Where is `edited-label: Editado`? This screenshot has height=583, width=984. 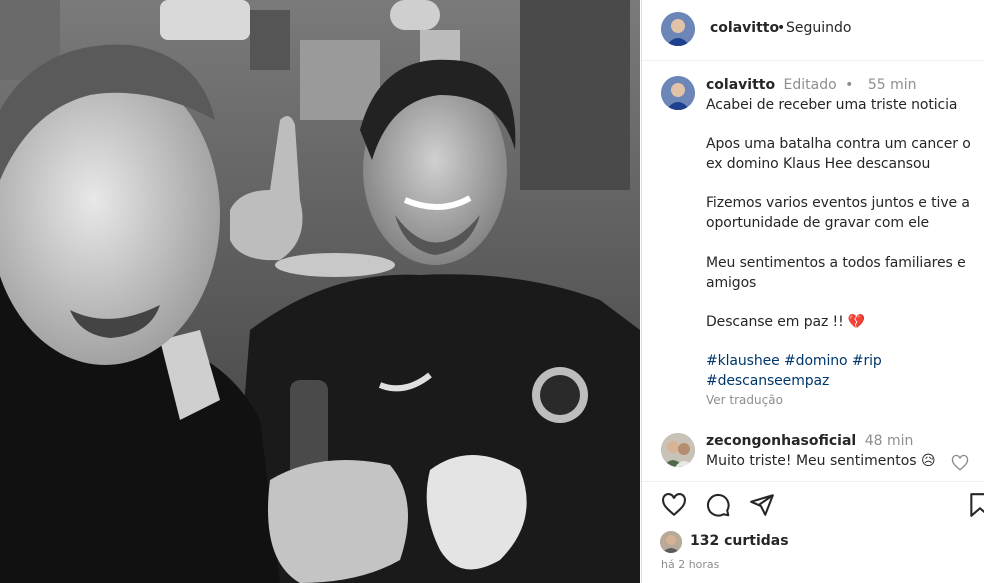
edited-label: Editado is located at coordinates (810, 85).